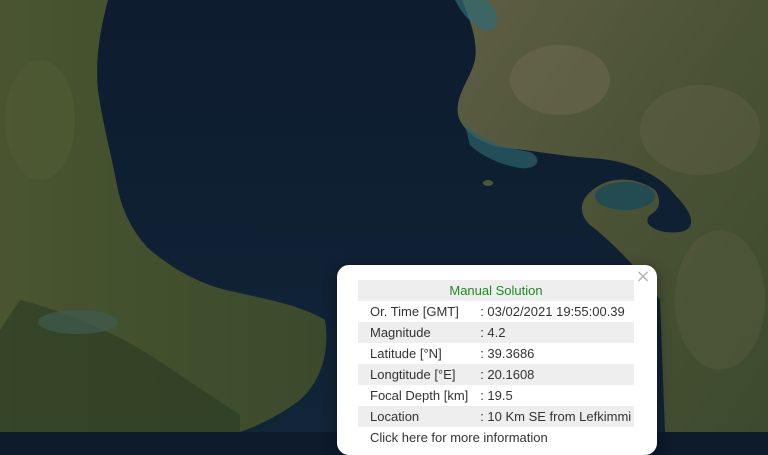 This screenshot has height=455, width=768. I want to click on row-value: : 20.1608, so click(552, 374).